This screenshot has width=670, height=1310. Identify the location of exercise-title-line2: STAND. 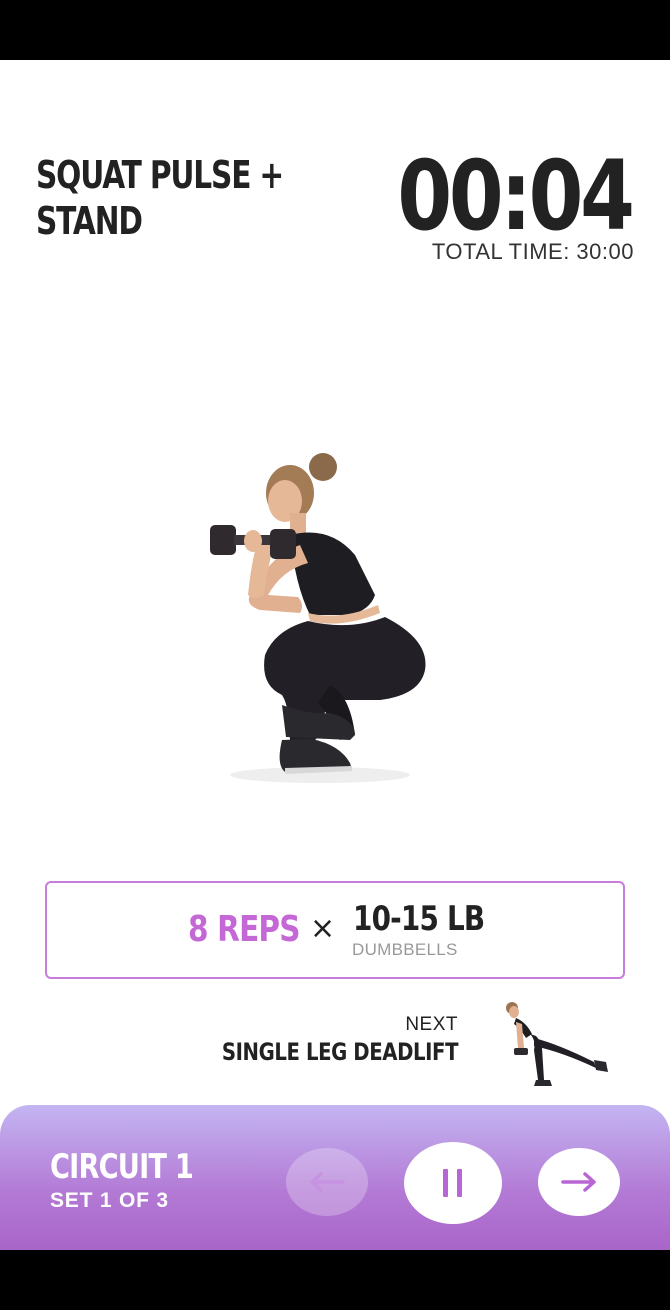
(89, 221).